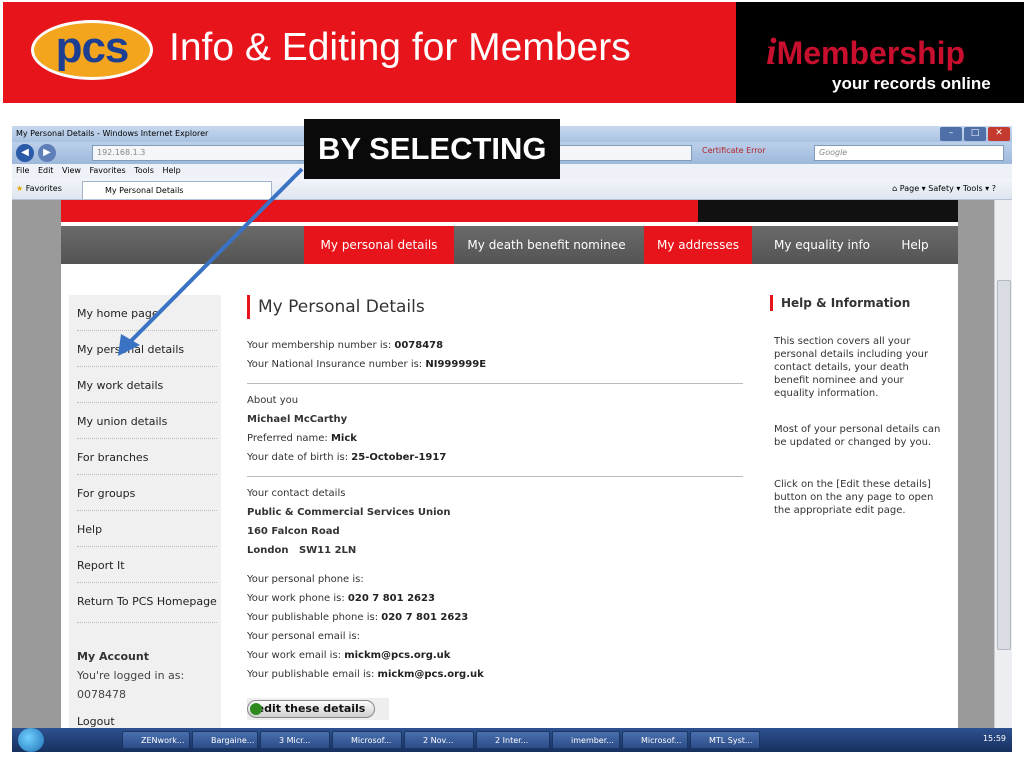 This screenshot has height=768, width=1024. What do you see at coordinates (39, 188) in the screenshot?
I see `favorites-button: ★ Favorites` at bounding box center [39, 188].